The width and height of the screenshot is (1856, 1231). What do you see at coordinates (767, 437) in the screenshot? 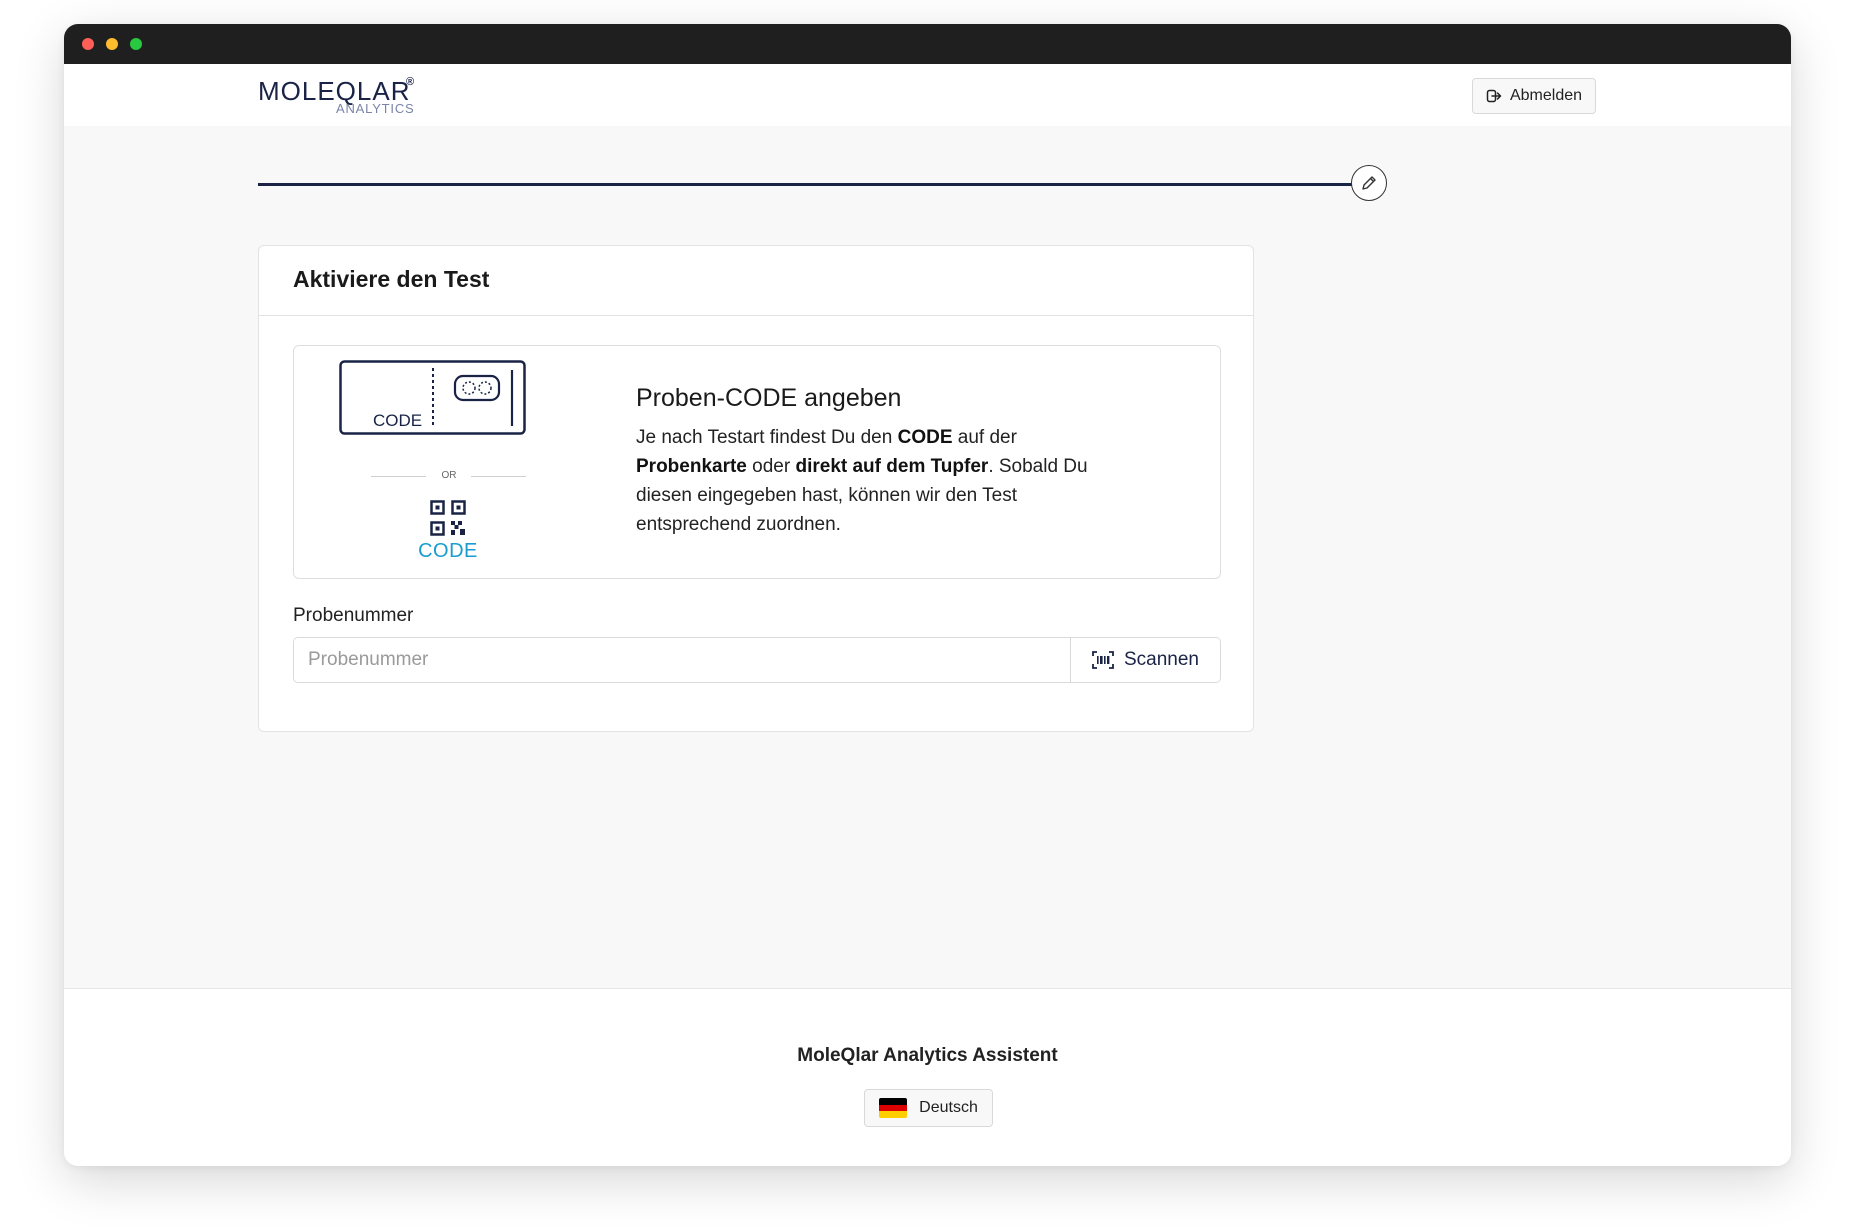
I see `info-text-part: Je nach Testart findest Du den` at bounding box center [767, 437].